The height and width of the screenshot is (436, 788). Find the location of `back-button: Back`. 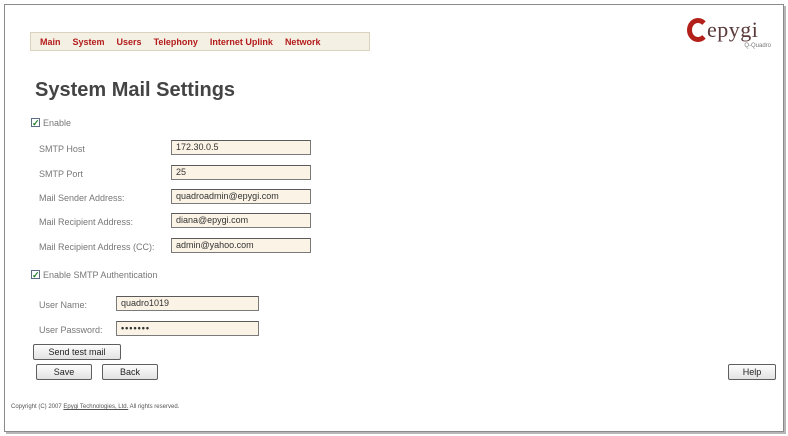

back-button: Back is located at coordinates (130, 372).